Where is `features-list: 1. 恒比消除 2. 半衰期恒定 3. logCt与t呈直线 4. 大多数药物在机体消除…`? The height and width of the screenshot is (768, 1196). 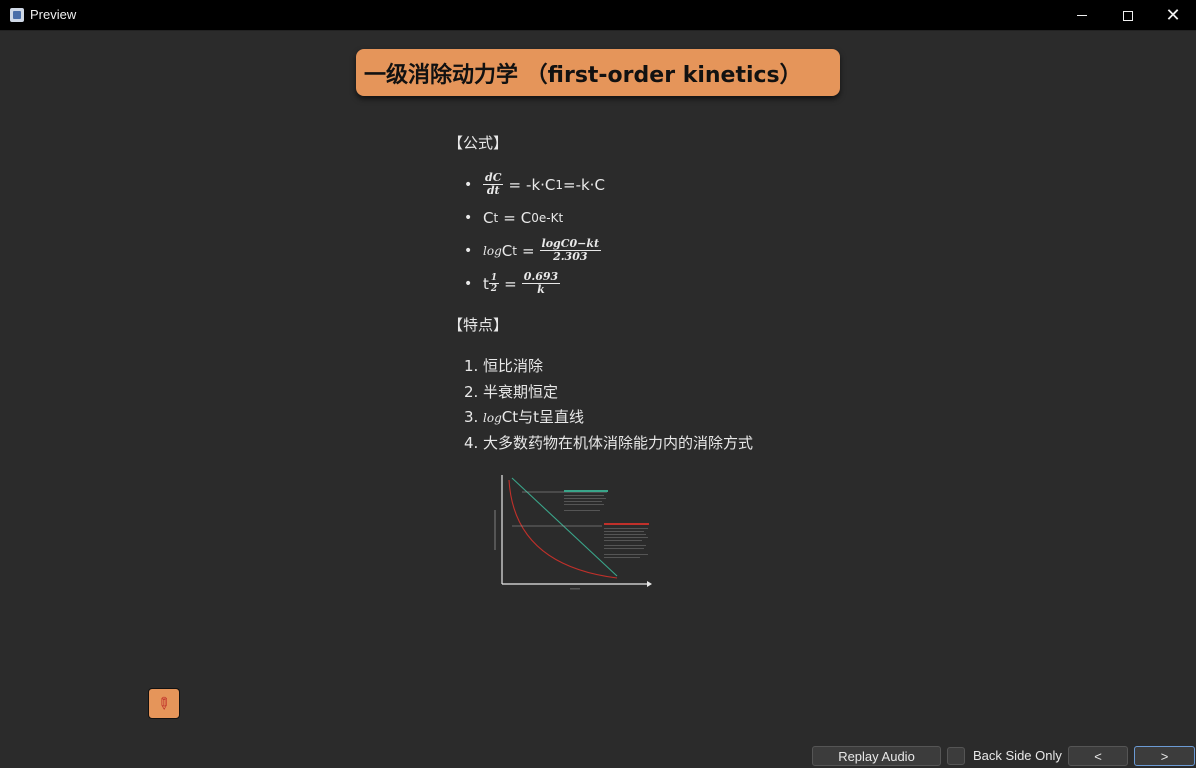 features-list: 1. 恒比消除 2. 半衰期恒定 3. logCt与t呈直线 4. 大多数药物在机体消除… is located at coordinates (658, 405).